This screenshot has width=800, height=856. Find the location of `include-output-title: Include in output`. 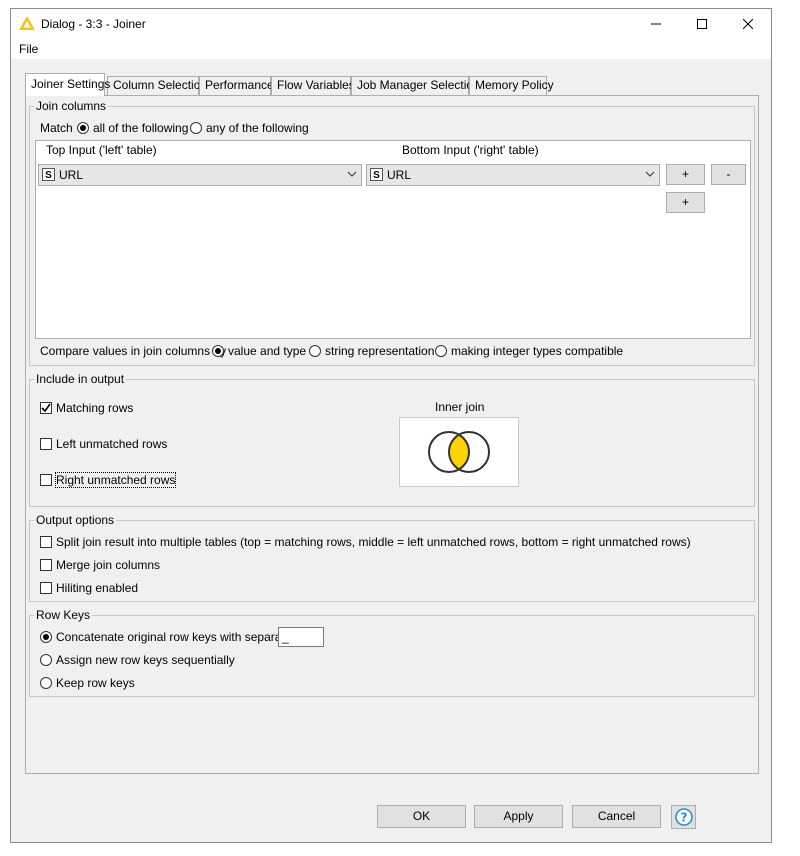

include-output-title: Include in output is located at coordinates (80, 379).